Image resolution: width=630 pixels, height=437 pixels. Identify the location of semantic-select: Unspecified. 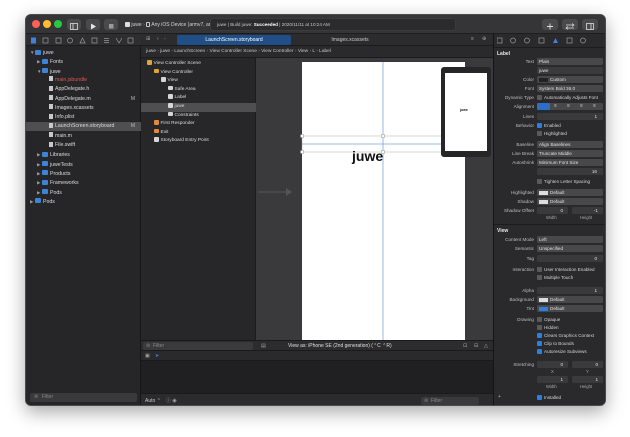
(570, 248).